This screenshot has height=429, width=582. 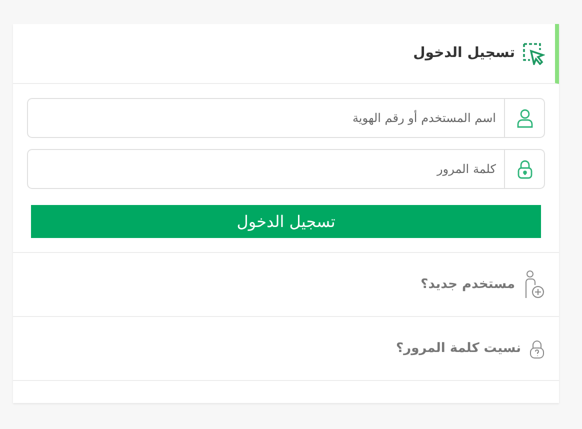 I want to click on input-field: كلمة المرور, so click(x=286, y=169).